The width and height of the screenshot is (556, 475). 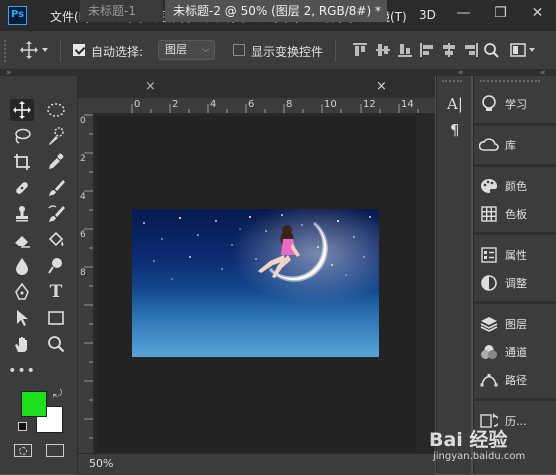 I want to click on rectangle-tool, so click(x=56, y=318).